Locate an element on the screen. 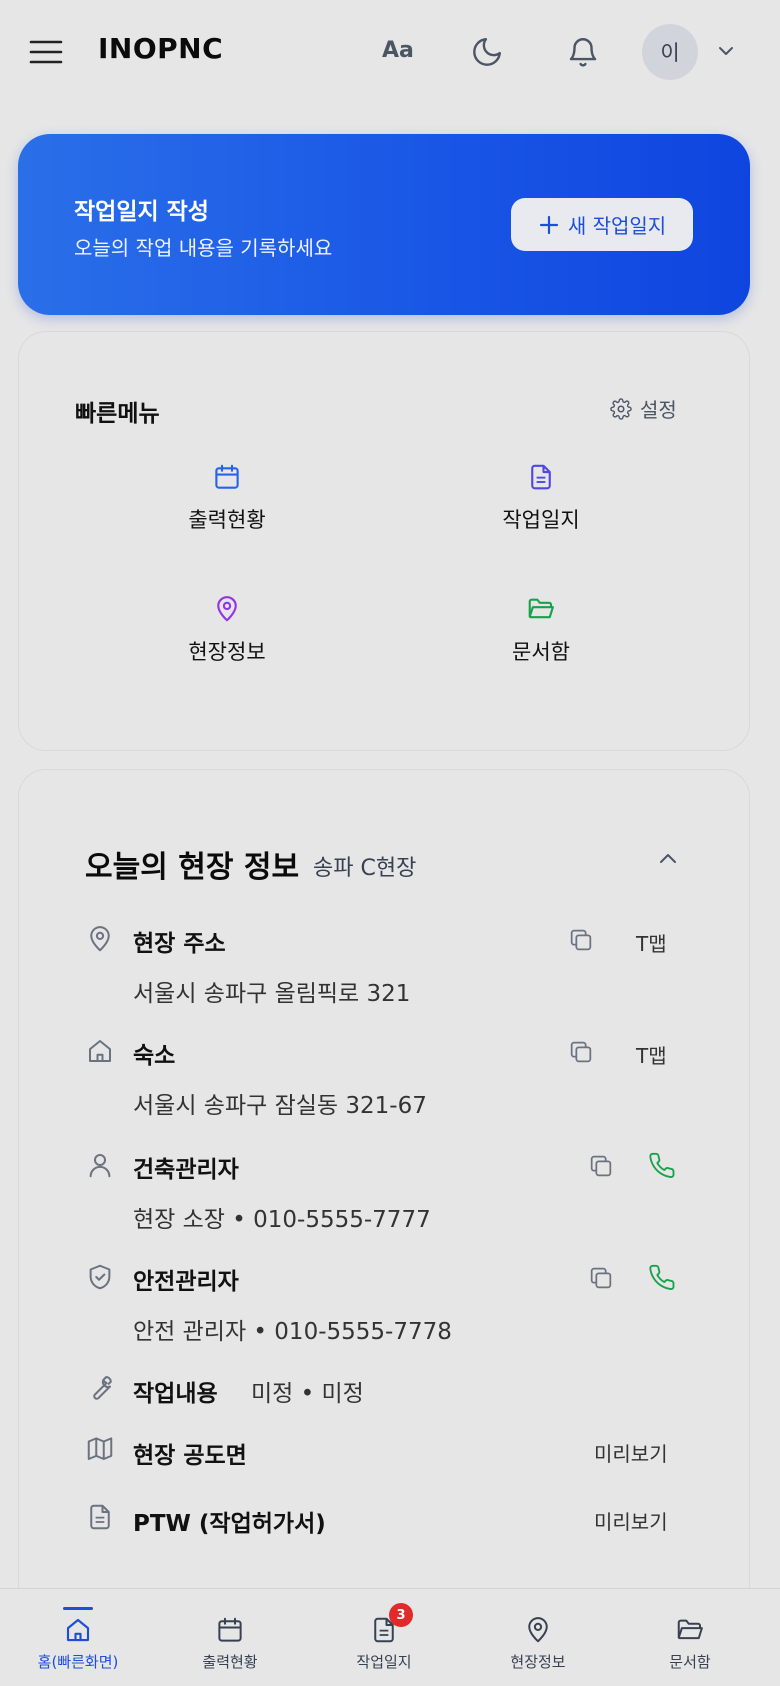 The height and width of the screenshot is (1686, 780). nav-item-site-info: 현장정보 is located at coordinates (538, 1637).